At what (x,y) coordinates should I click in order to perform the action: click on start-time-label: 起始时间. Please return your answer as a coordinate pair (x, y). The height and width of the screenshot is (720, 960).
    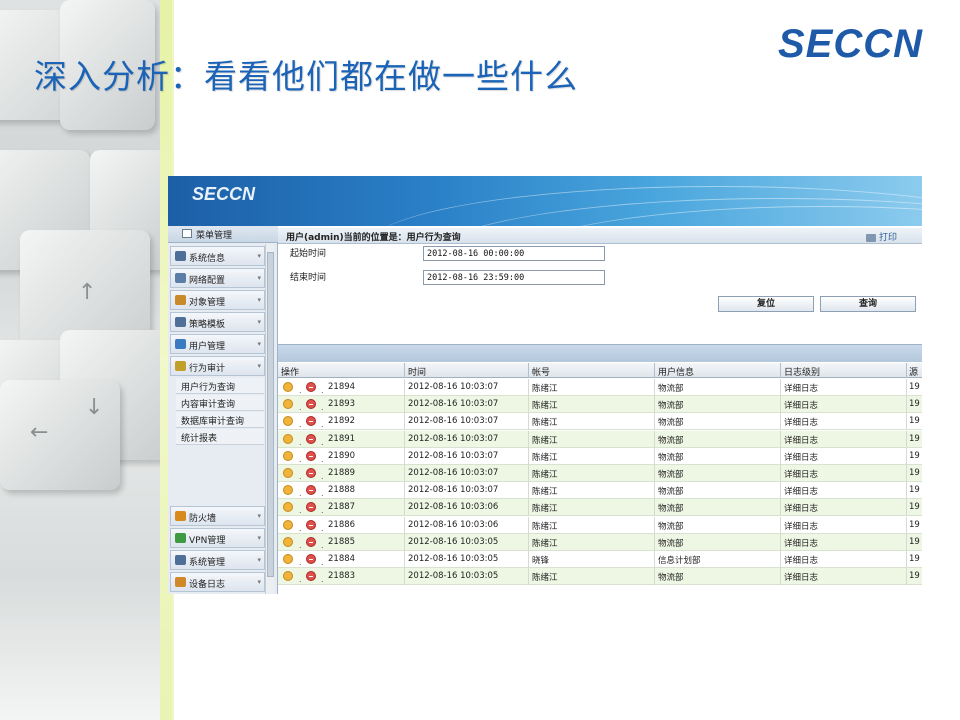
    Looking at the image, I should click on (308, 254).